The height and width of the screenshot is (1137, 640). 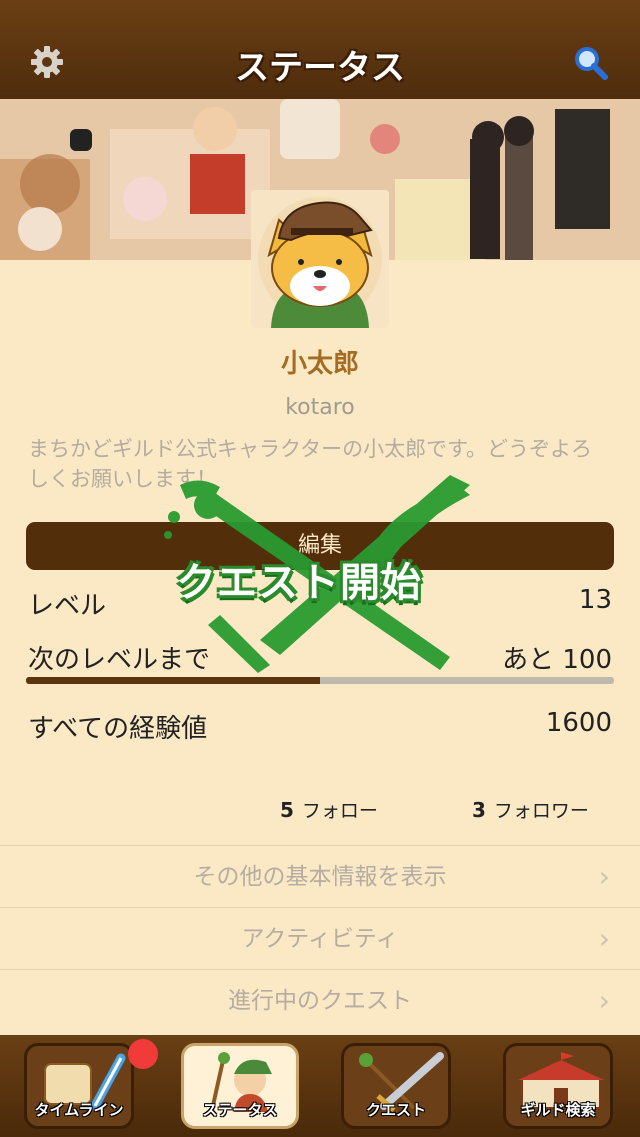 What do you see at coordinates (541, 811) in the screenshot?
I see `follower-label: フォロワー` at bounding box center [541, 811].